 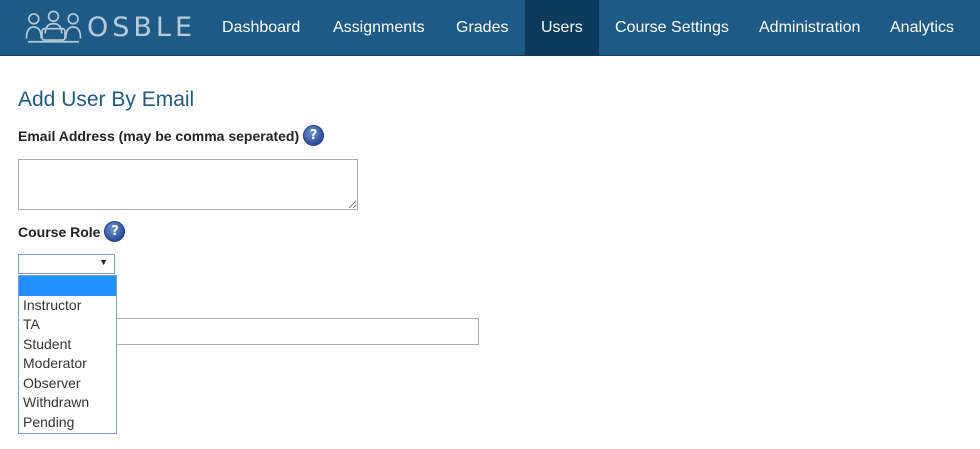 I want to click on nav-item-administration: Administration, so click(x=809, y=27).